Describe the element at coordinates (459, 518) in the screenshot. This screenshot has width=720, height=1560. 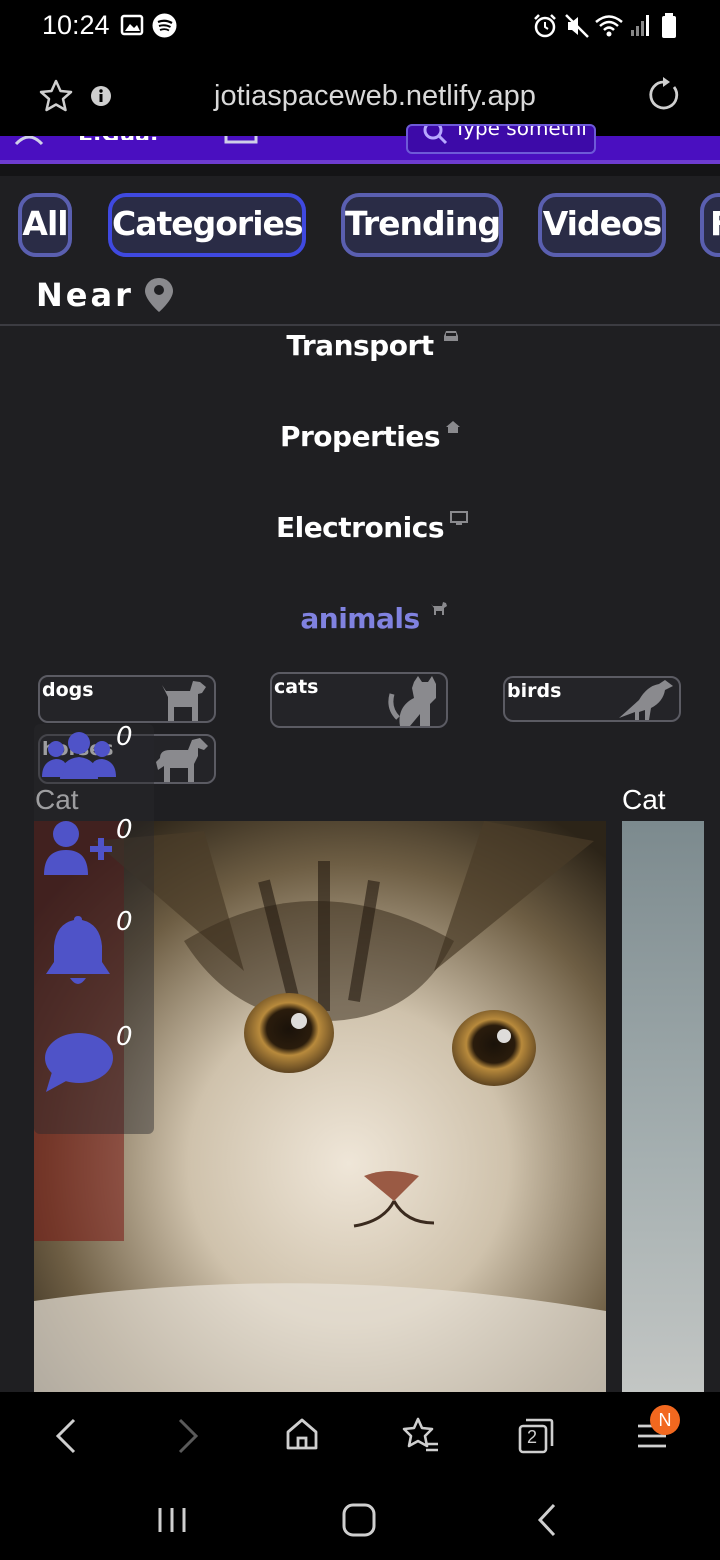
I see `monitor-icon` at that location.